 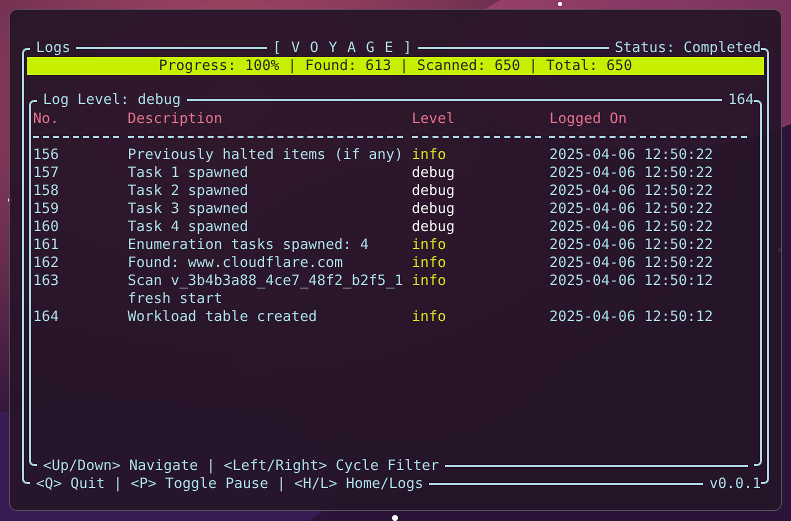 I want to click on column-header: Level, so click(x=434, y=119).